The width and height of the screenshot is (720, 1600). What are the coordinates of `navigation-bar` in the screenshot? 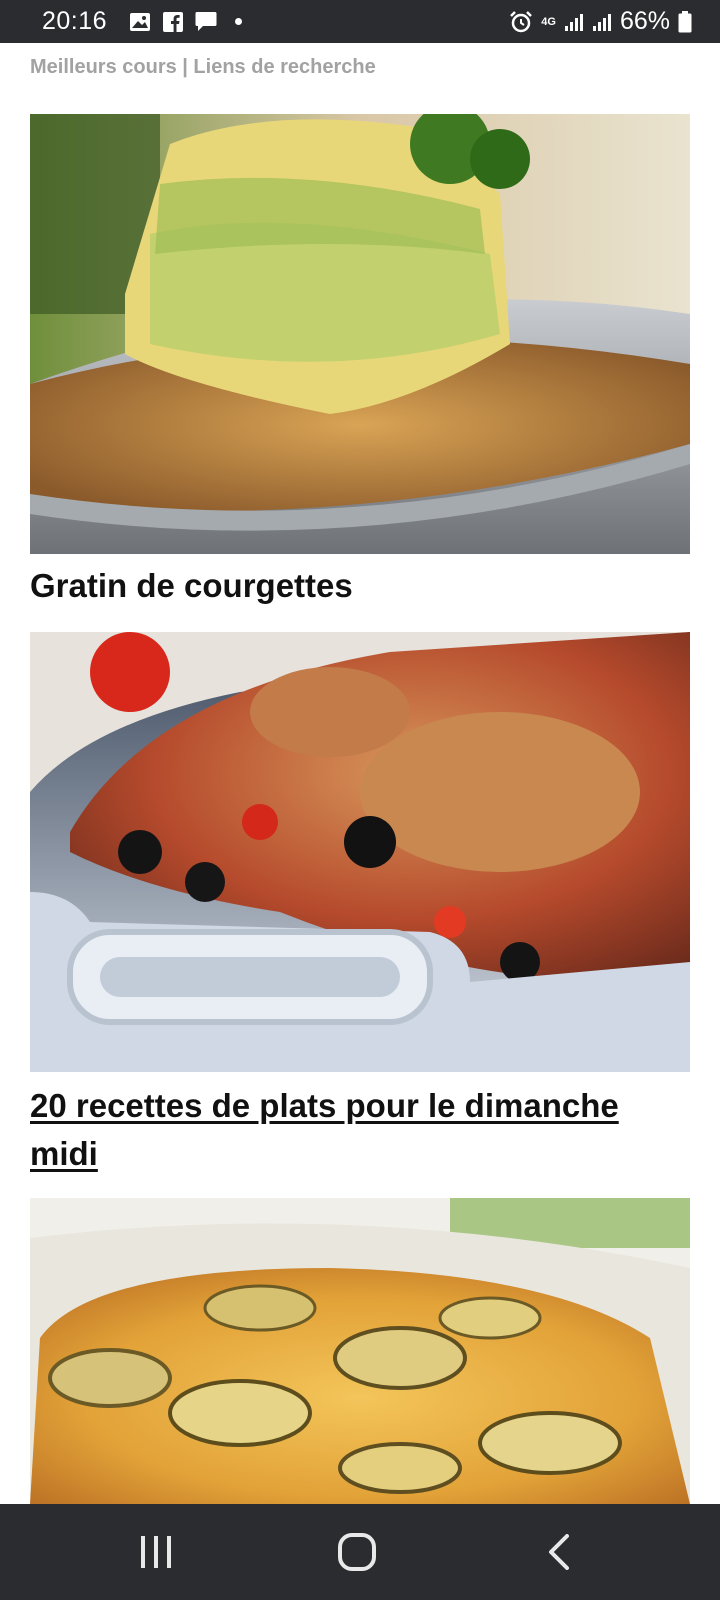 It's located at (360, 1552).